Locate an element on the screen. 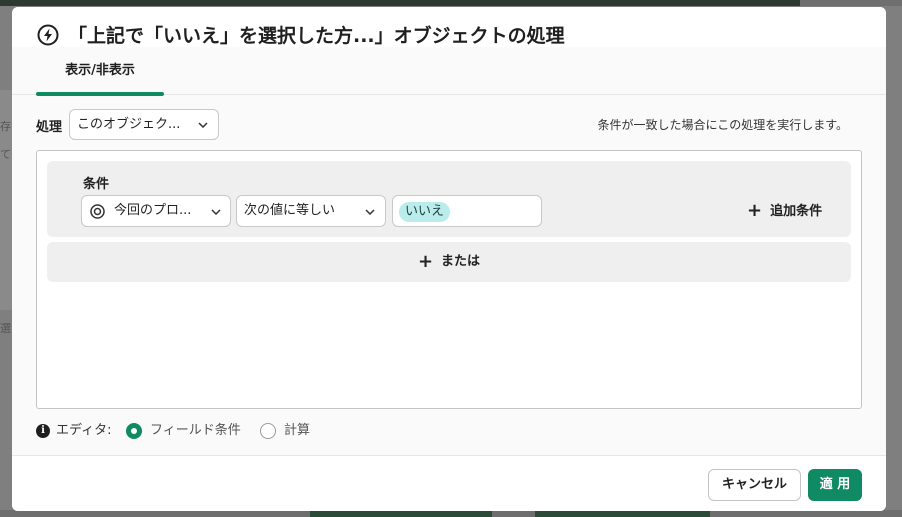 The image size is (902, 517). dialog-header: 「上記で「いいえ」を選択した方...」オブジェクトの処理 is located at coordinates (449, 27).